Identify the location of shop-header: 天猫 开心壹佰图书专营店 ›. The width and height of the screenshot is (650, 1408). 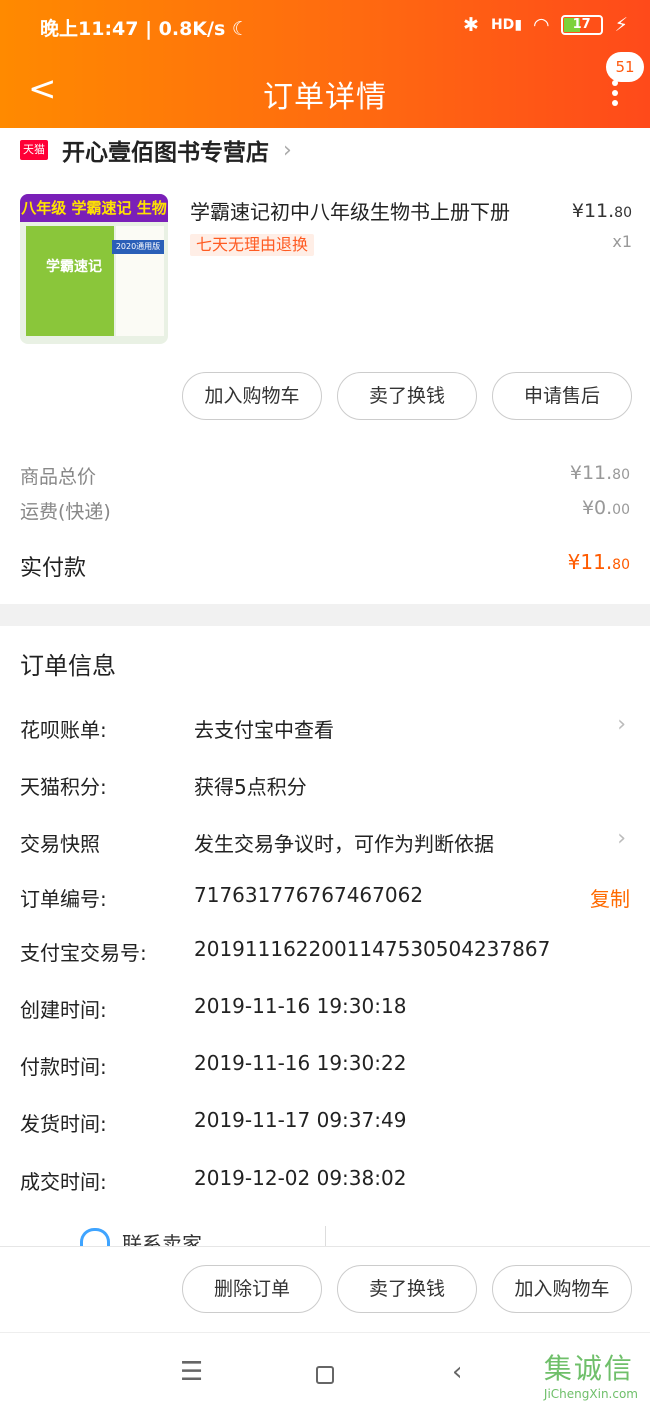
(325, 150).